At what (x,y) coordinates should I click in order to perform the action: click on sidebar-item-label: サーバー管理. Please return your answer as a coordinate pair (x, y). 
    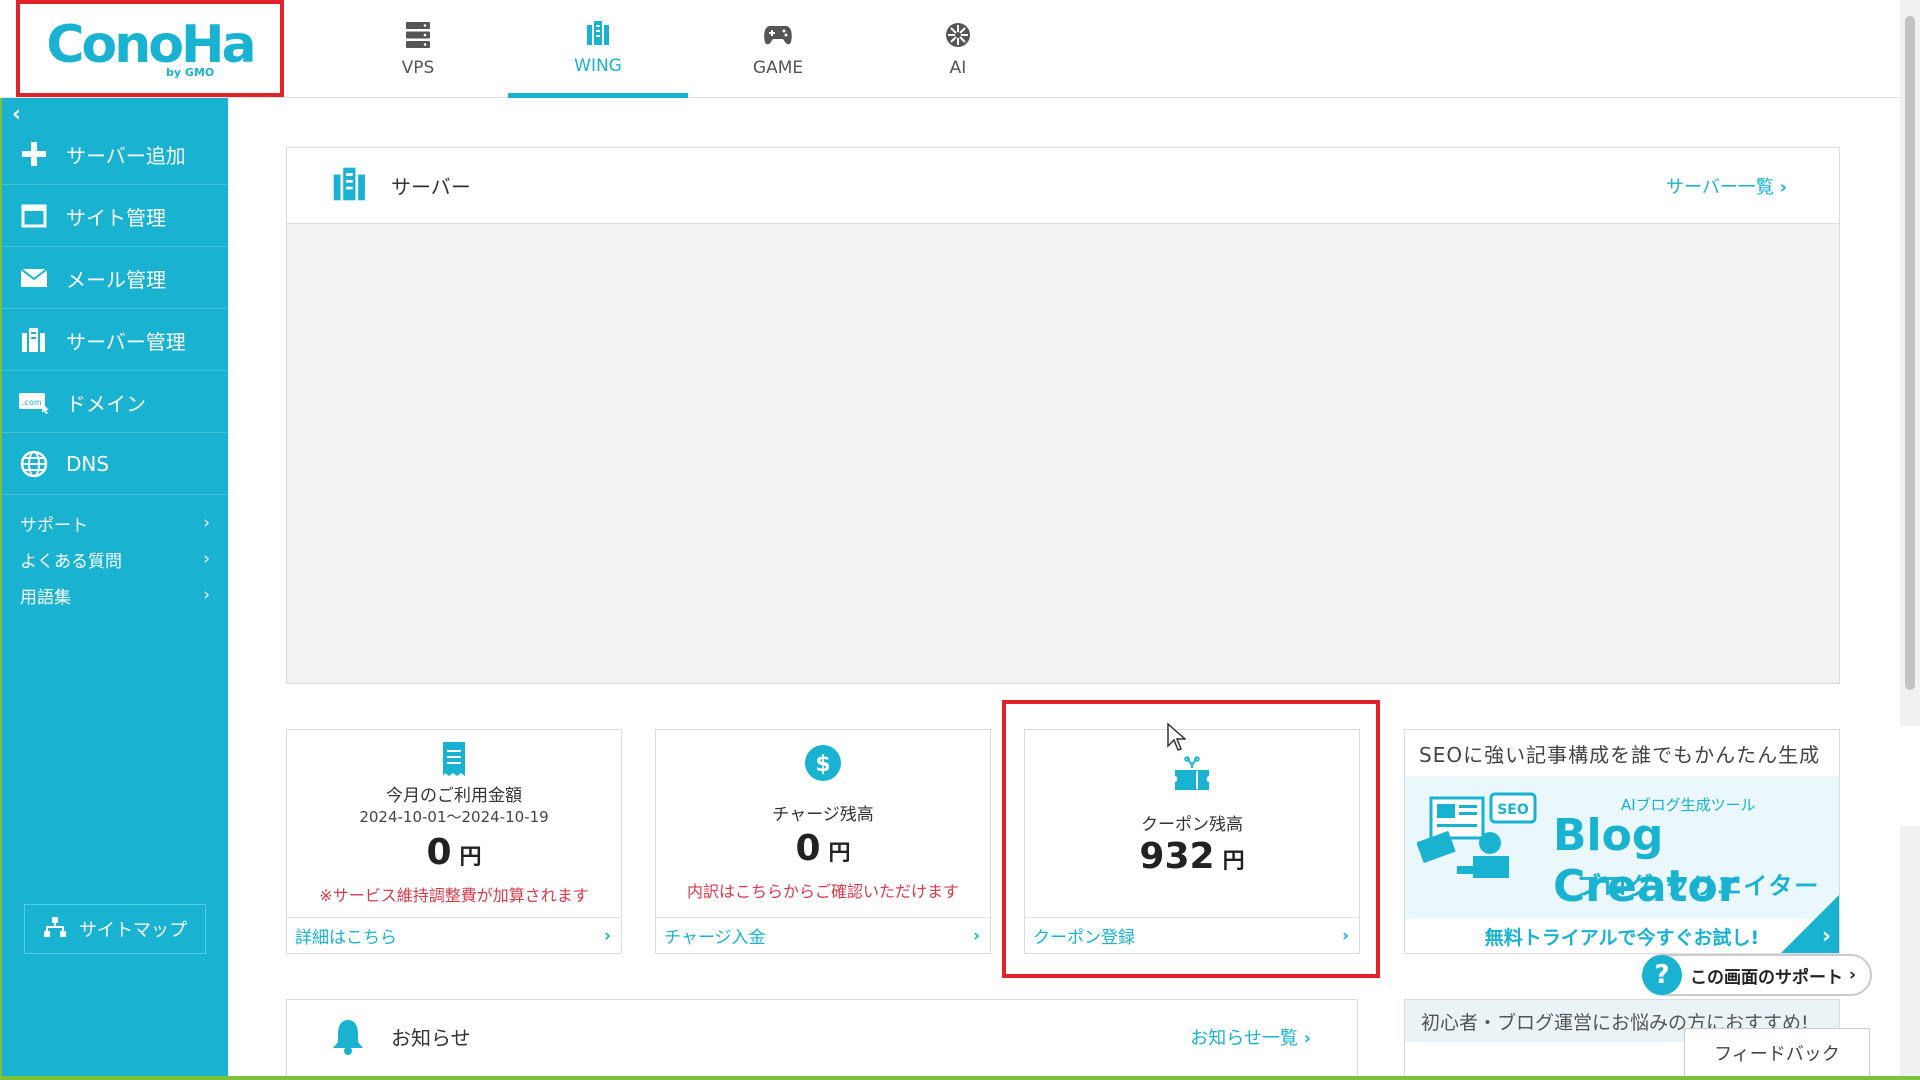
    Looking at the image, I should click on (126, 341).